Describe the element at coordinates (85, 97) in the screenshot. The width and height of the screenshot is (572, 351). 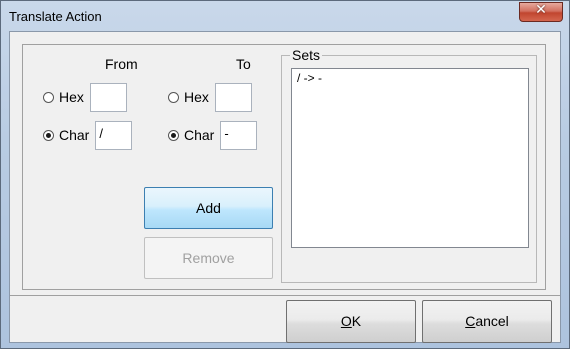
I see `from-hex-row: Hex` at that location.